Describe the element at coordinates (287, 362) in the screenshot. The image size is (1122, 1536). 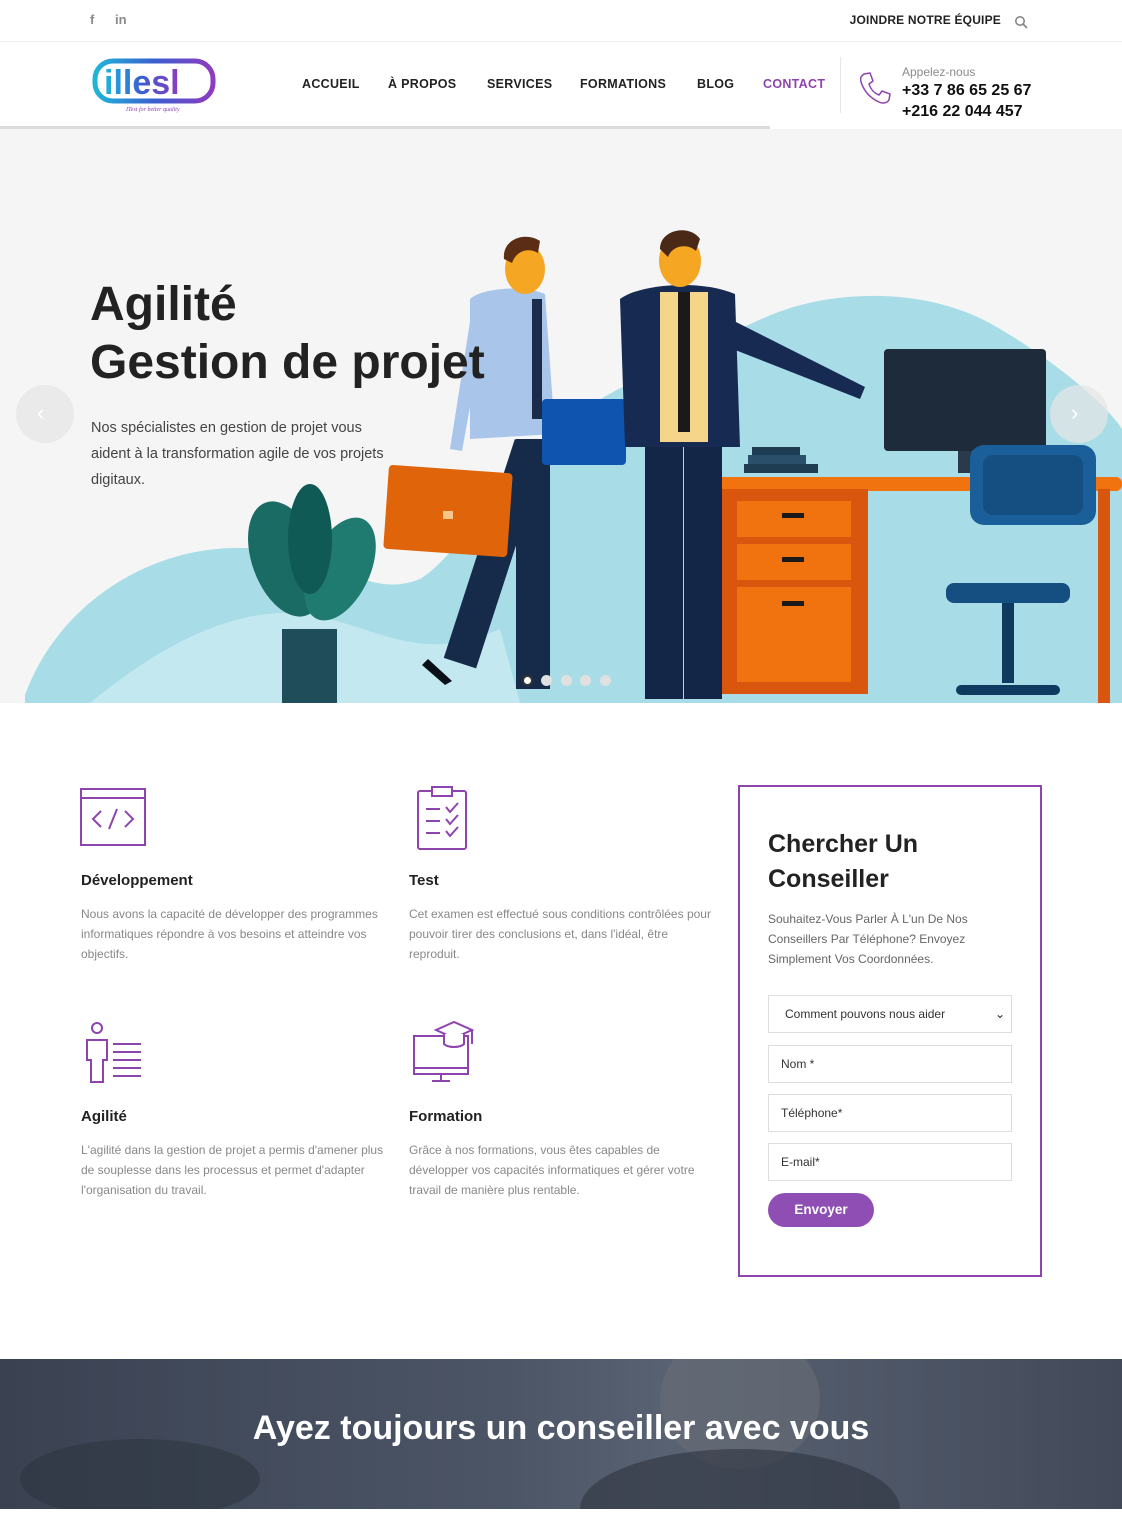
I see `hero-title-line2: Gestion de projet` at that location.